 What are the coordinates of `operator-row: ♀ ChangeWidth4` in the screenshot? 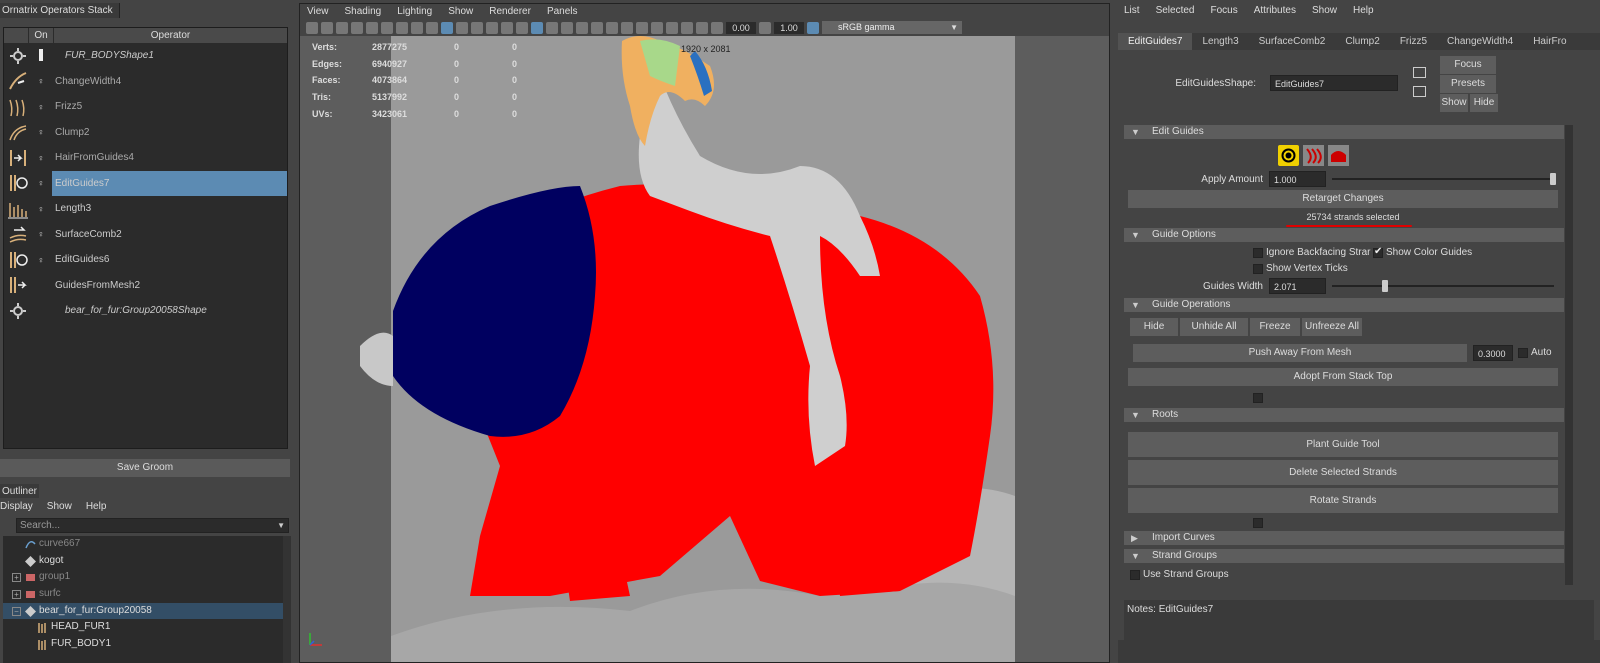 It's located at (145, 82).